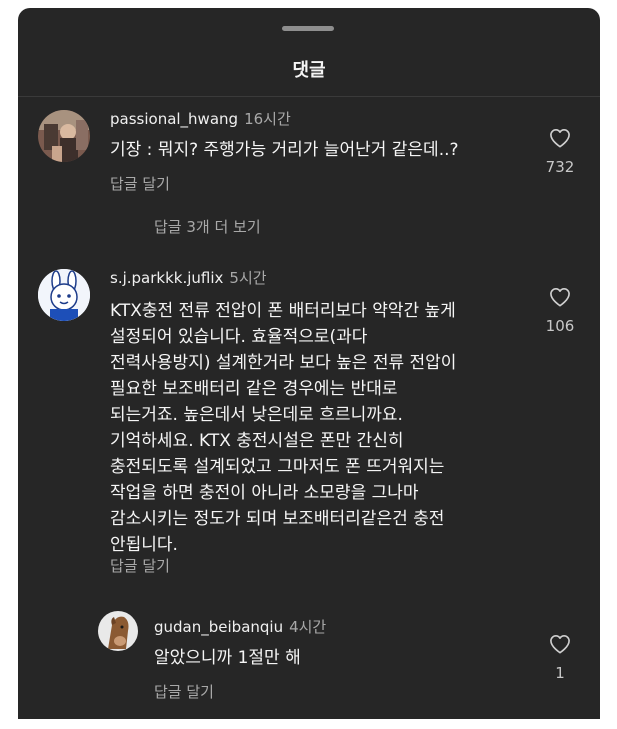  Describe the element at coordinates (560, 152) in the screenshot. I see `like-button: 732` at that location.